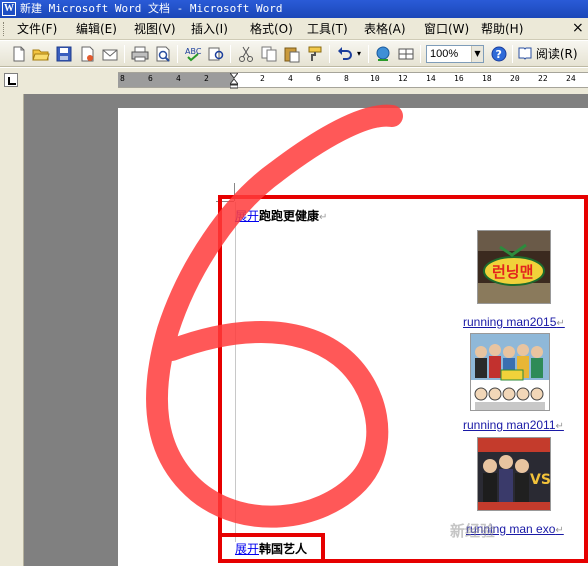  I want to click on ruler-number: 12, so click(403, 78).